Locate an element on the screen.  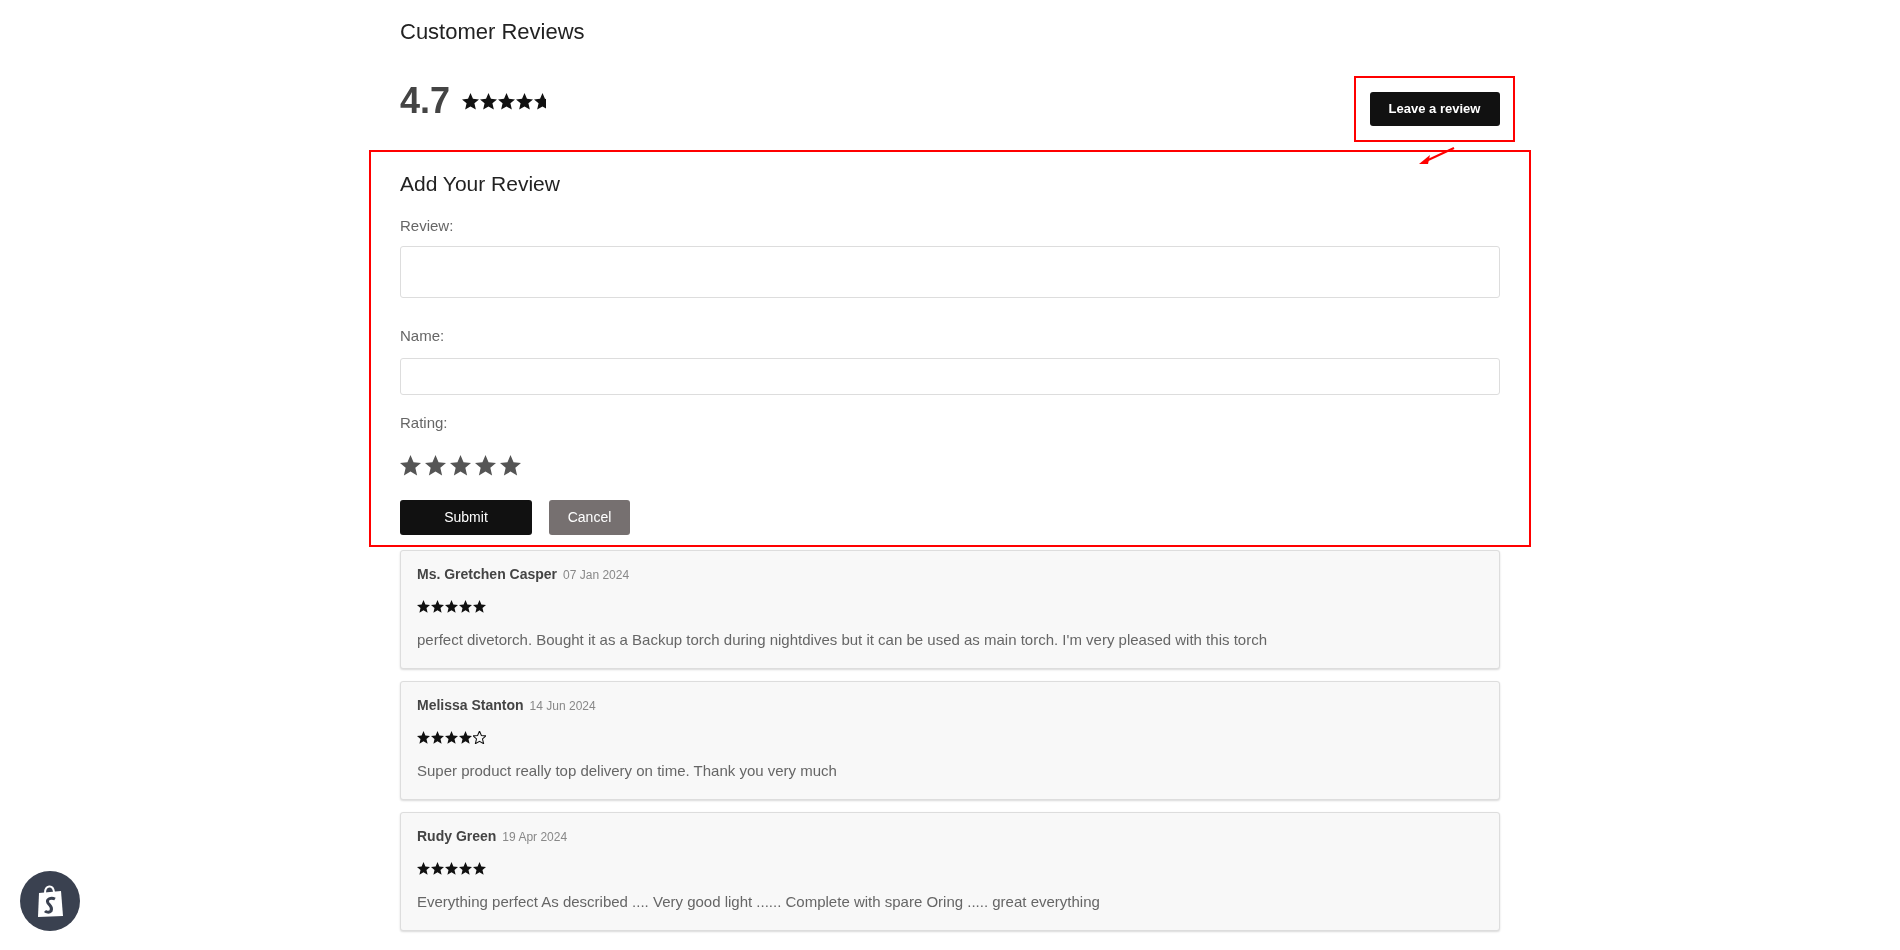
review-date: 14 Jun 2024 is located at coordinates (562, 706).